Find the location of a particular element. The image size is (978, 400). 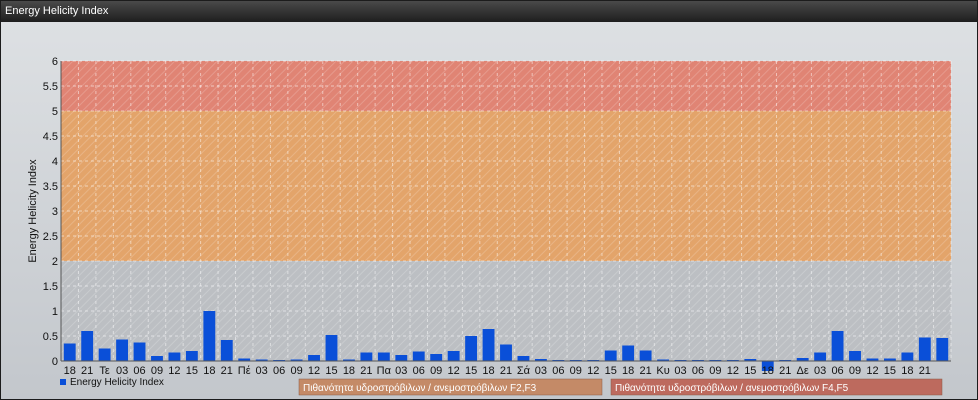

y-tick-label: 2.5 is located at coordinates (50, 237).